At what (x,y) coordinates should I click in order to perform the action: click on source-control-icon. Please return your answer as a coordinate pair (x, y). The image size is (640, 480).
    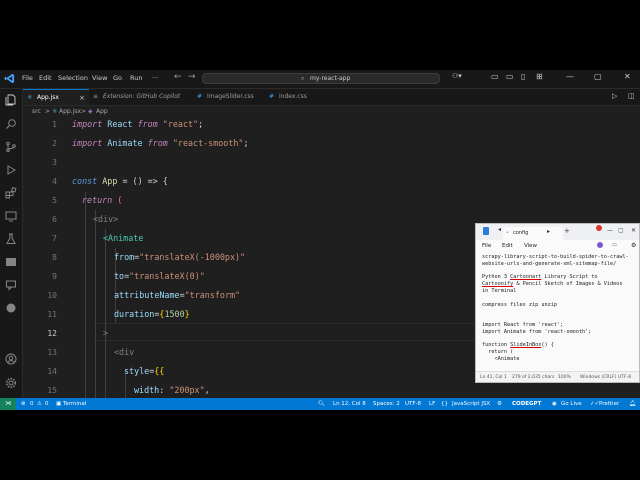
    Looking at the image, I should click on (11, 147).